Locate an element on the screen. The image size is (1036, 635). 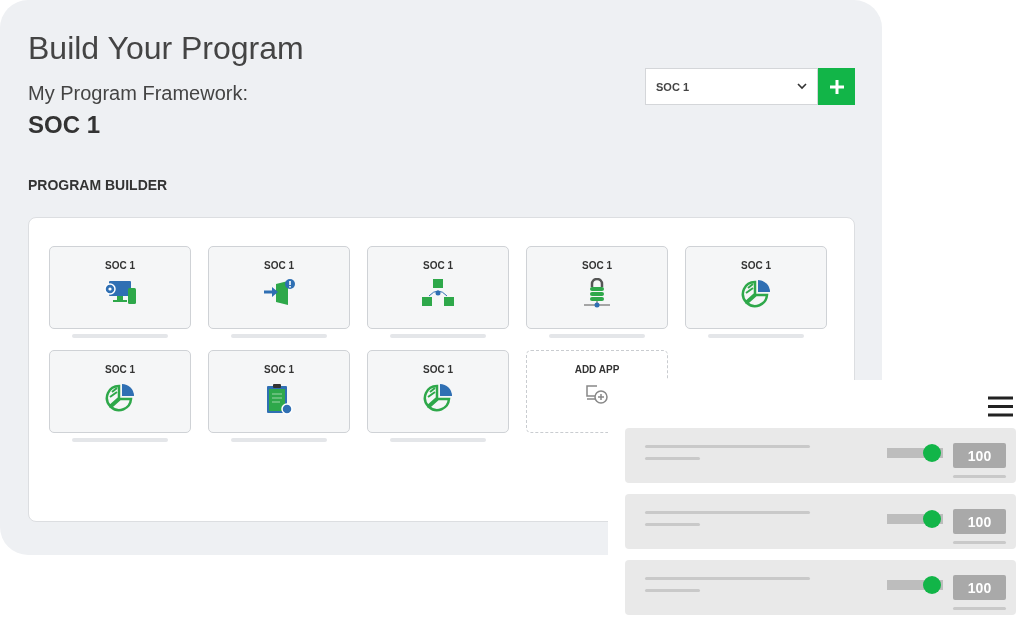
menu-icon is located at coordinates (1000, 406).